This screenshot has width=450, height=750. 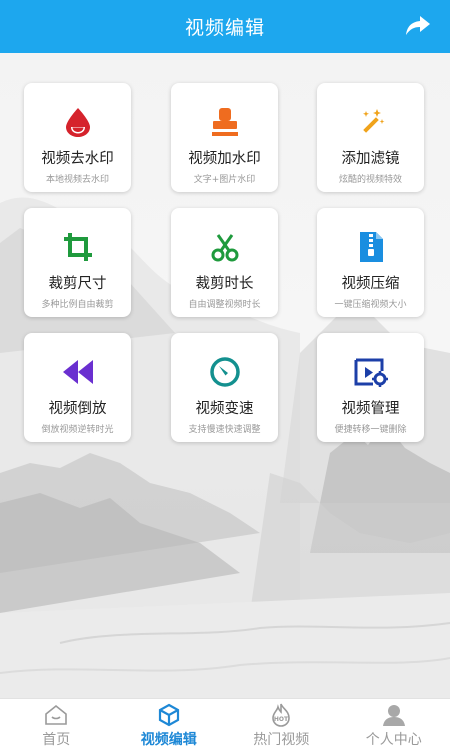 I want to click on tool-subtitle: 倒放视频逆转时光, so click(x=77, y=430).